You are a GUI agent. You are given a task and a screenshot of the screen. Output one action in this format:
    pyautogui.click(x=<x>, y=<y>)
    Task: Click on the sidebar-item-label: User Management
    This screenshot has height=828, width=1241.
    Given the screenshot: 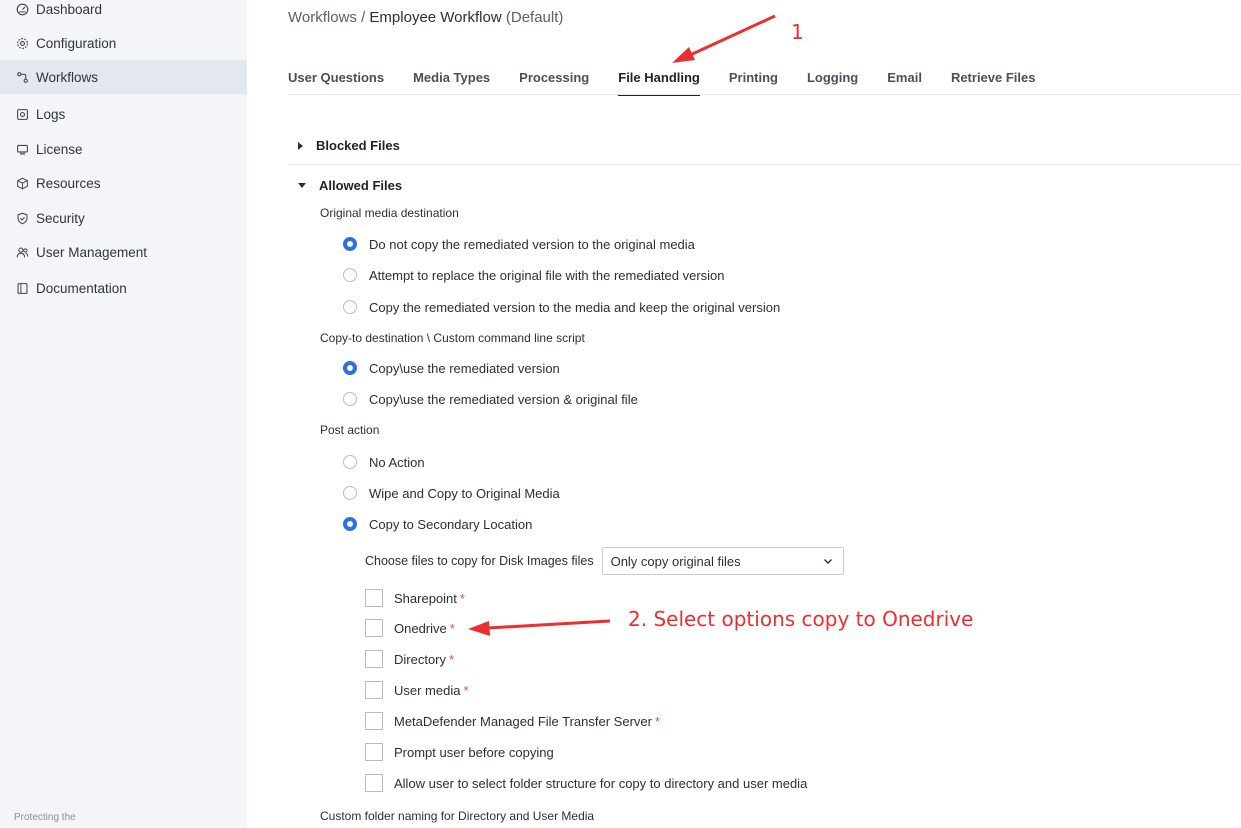 What is the action you would take?
    pyautogui.click(x=92, y=252)
    